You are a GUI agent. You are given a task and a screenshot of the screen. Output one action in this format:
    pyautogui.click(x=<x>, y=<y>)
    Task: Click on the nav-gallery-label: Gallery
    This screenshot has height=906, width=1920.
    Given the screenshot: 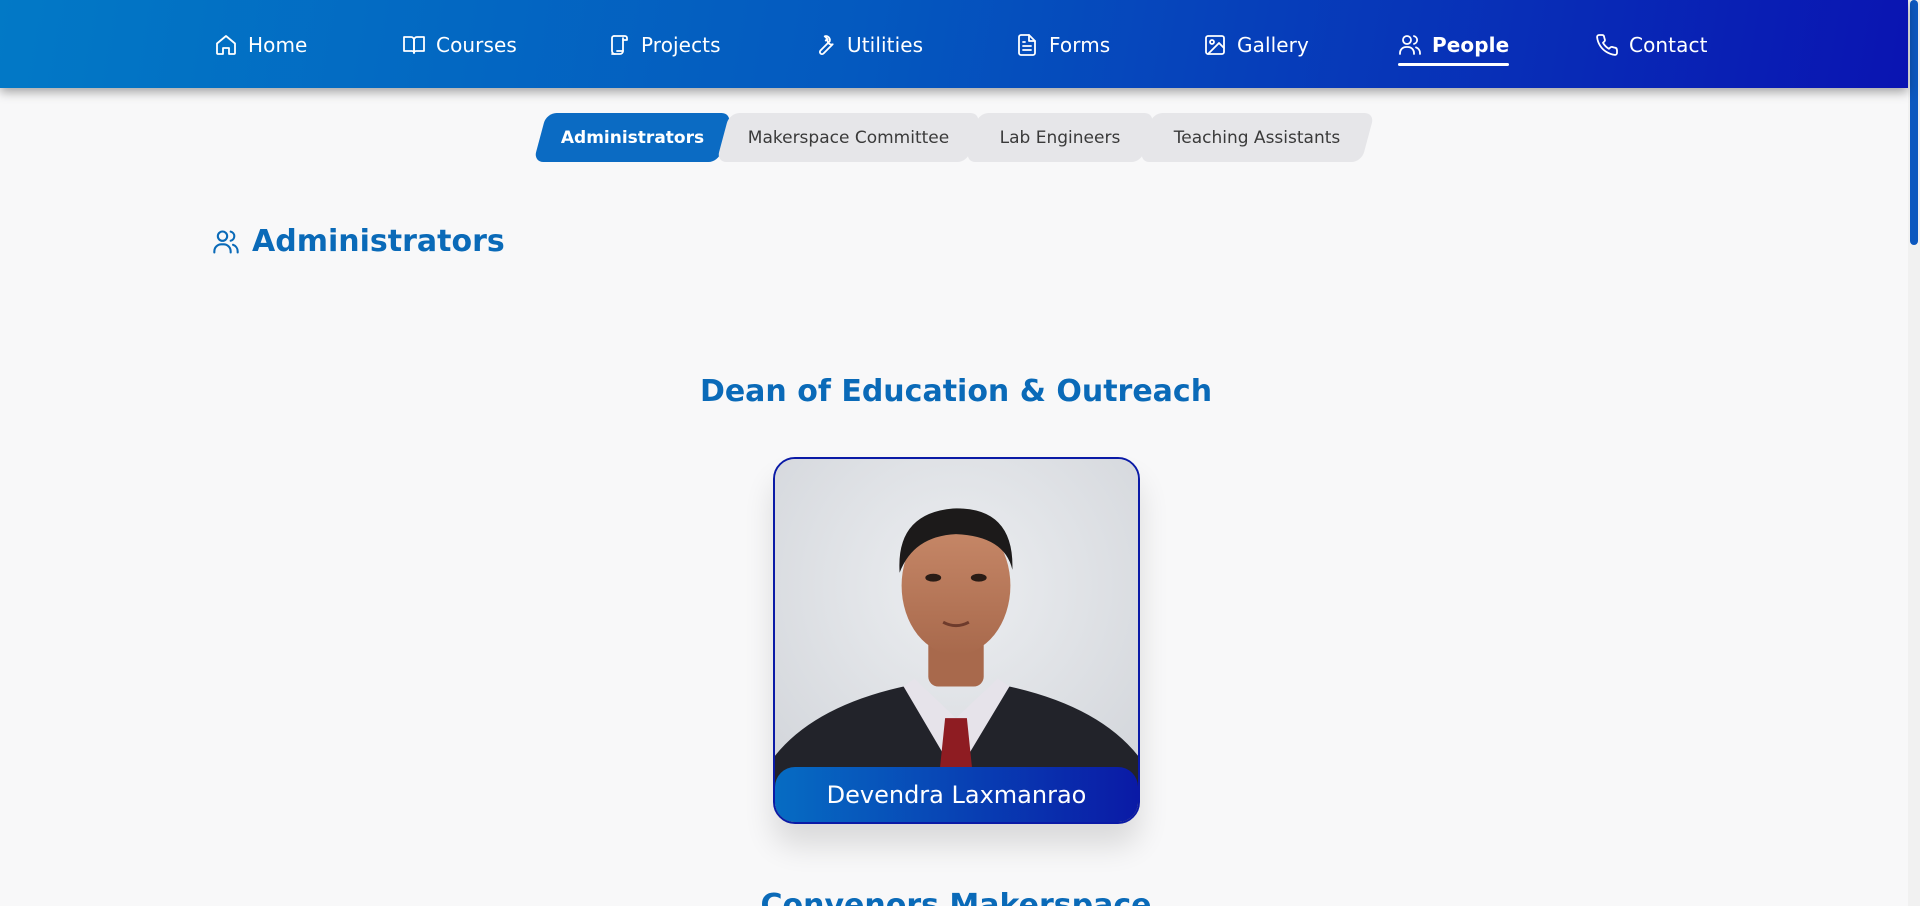 What is the action you would take?
    pyautogui.click(x=1273, y=45)
    